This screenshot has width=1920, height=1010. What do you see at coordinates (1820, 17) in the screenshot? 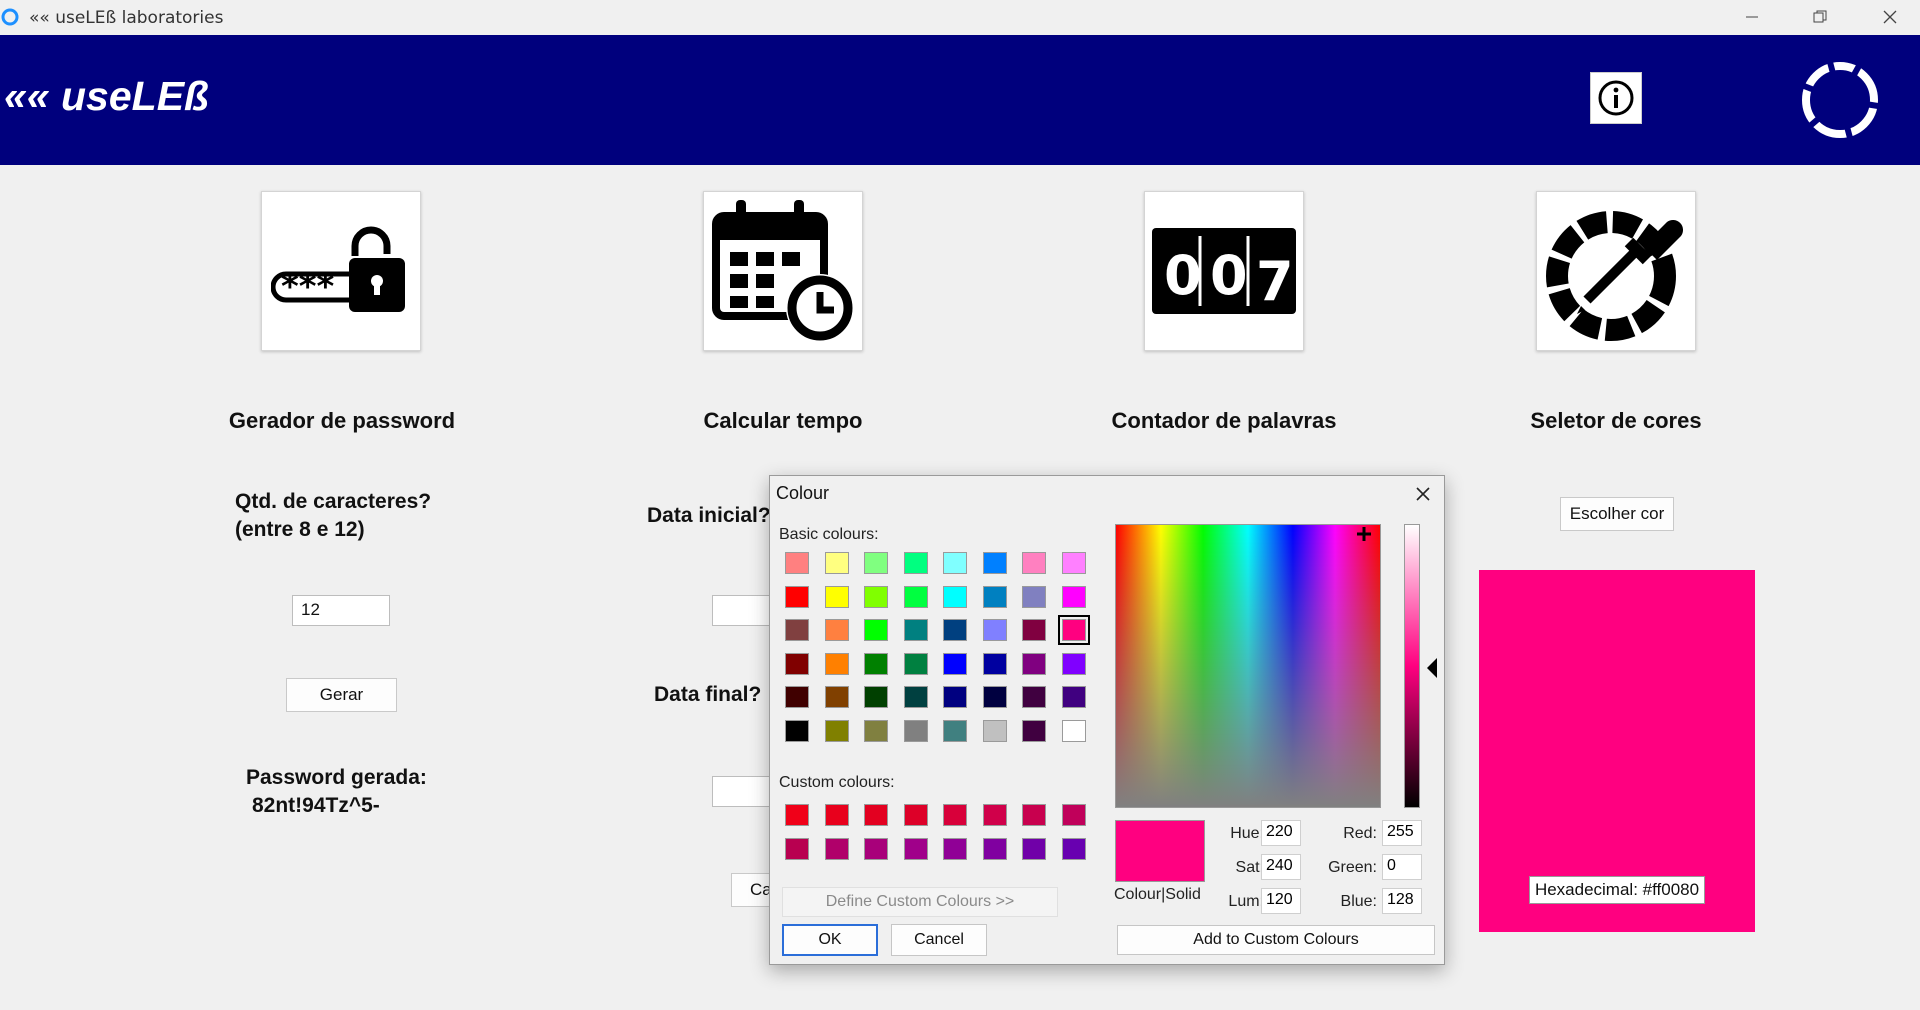
I see `restore-button` at bounding box center [1820, 17].